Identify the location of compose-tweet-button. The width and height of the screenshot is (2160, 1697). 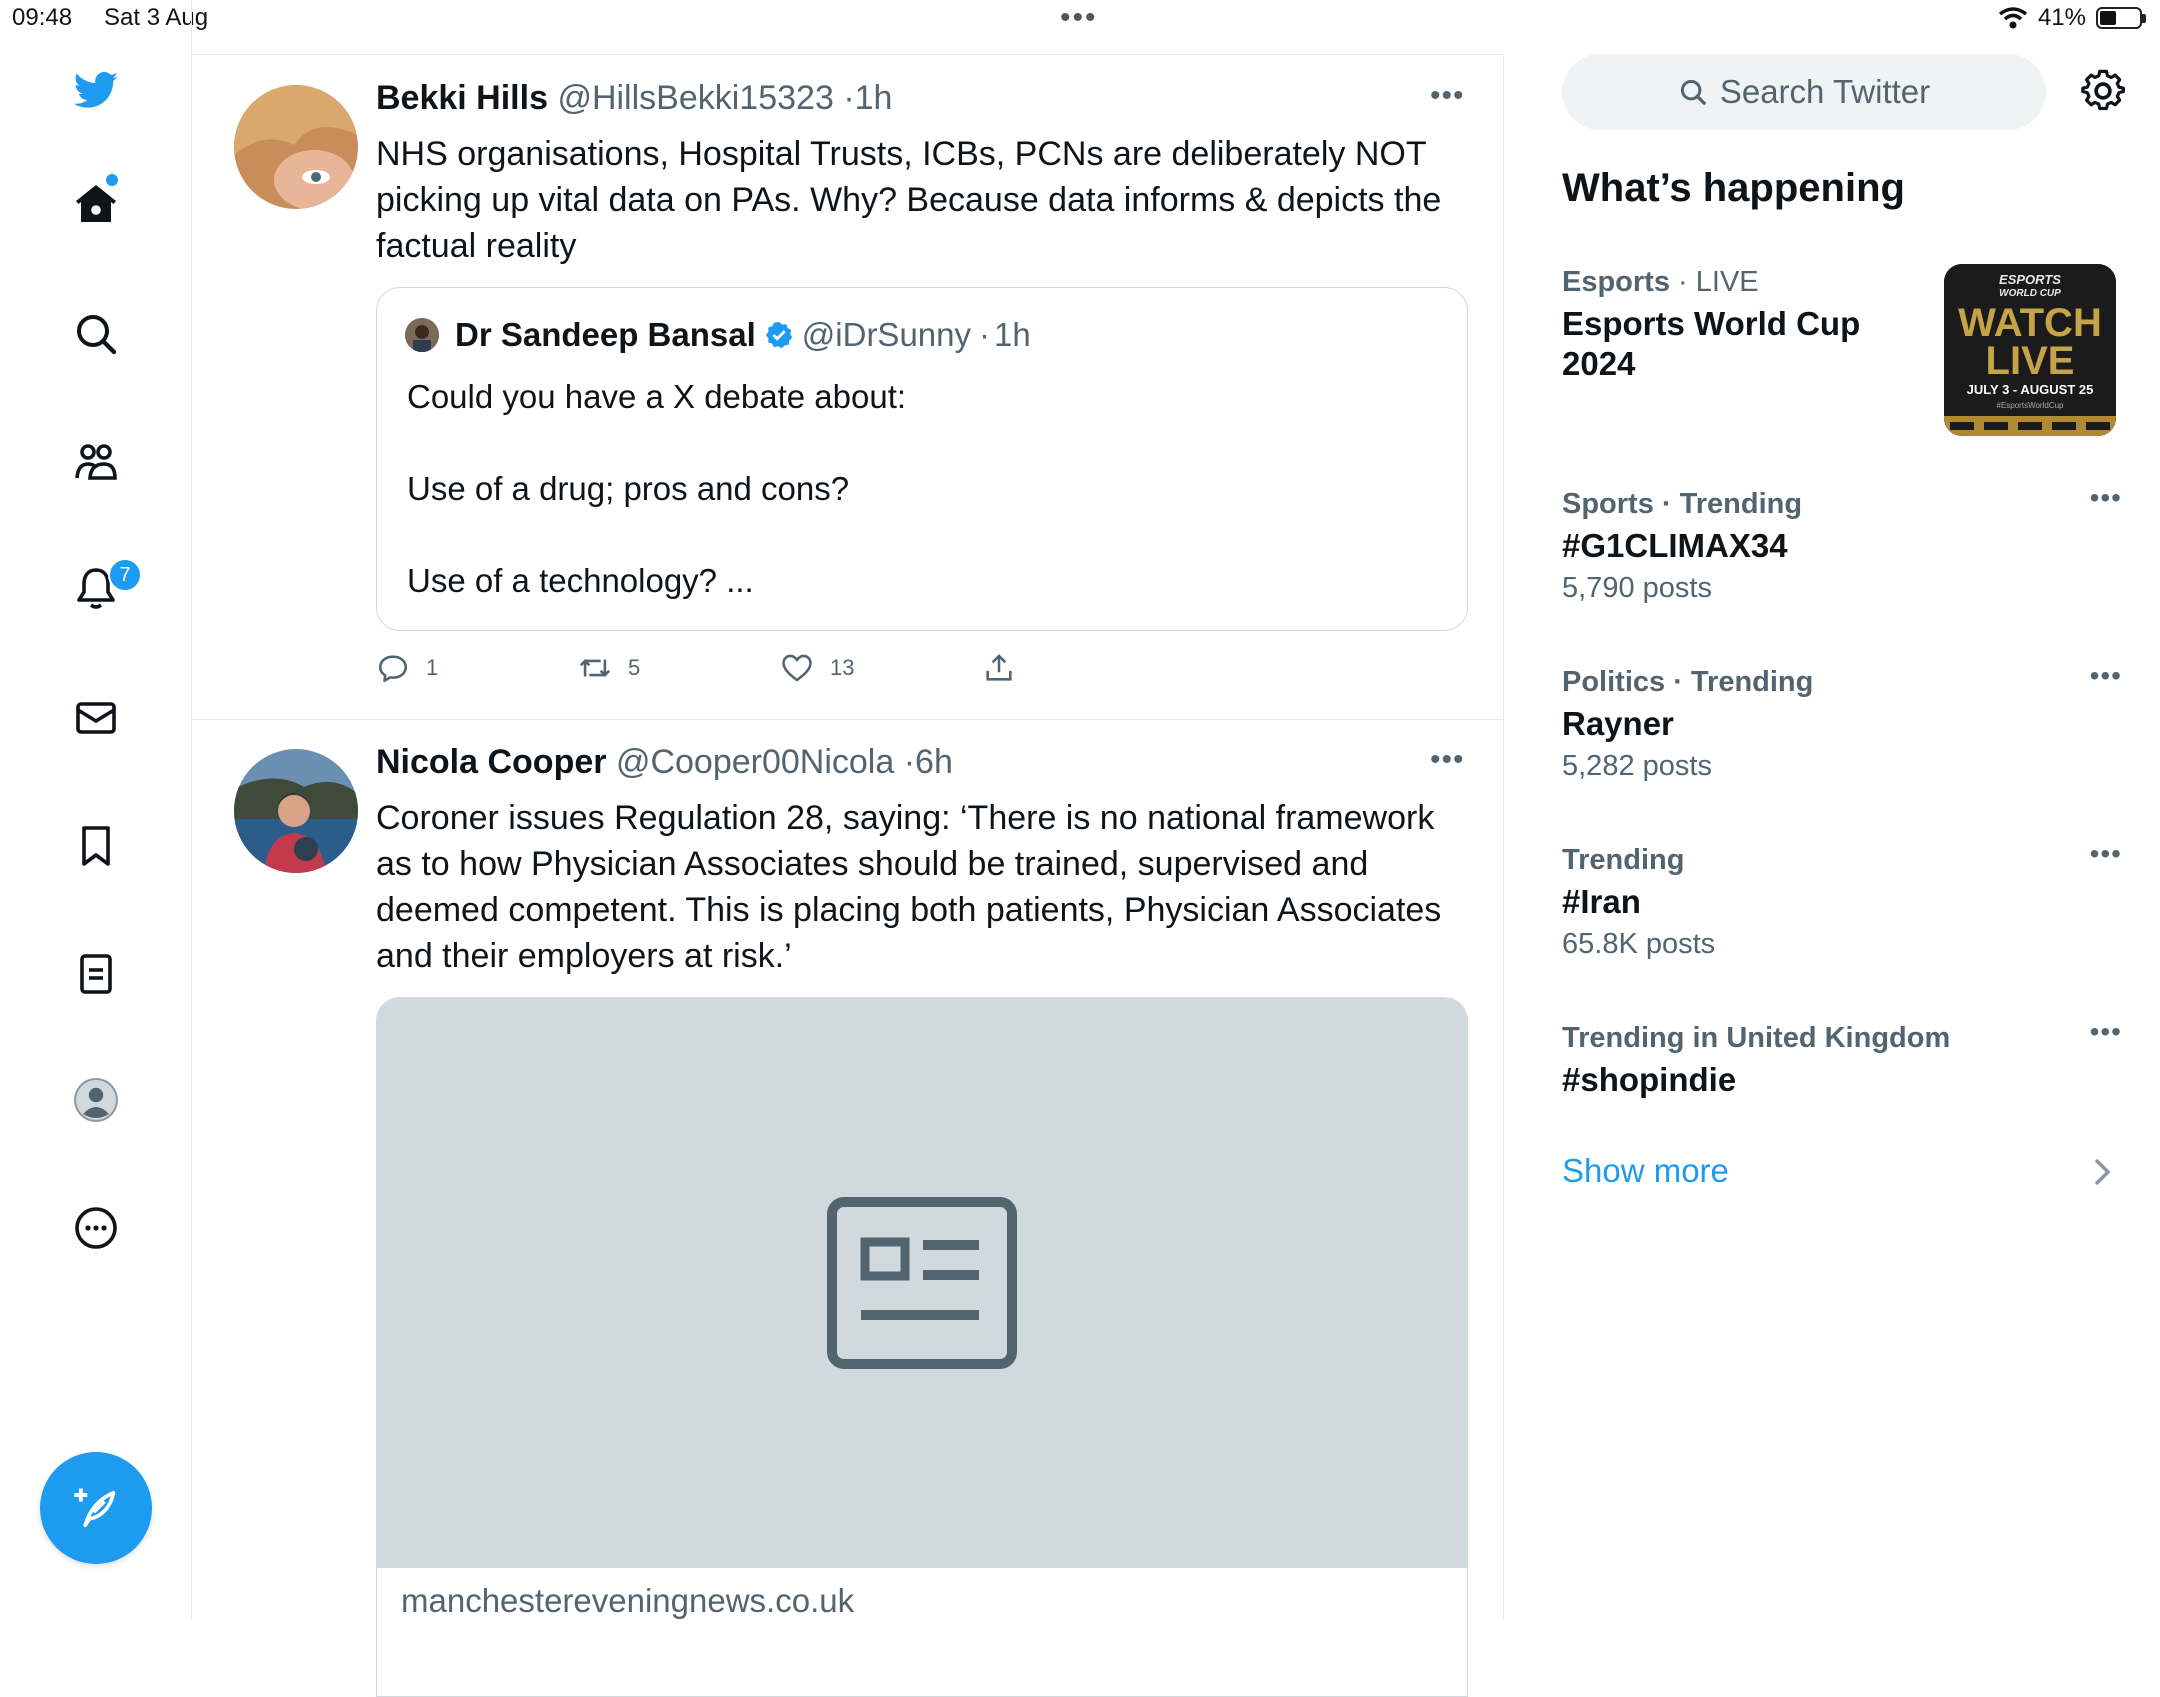
(96, 1508).